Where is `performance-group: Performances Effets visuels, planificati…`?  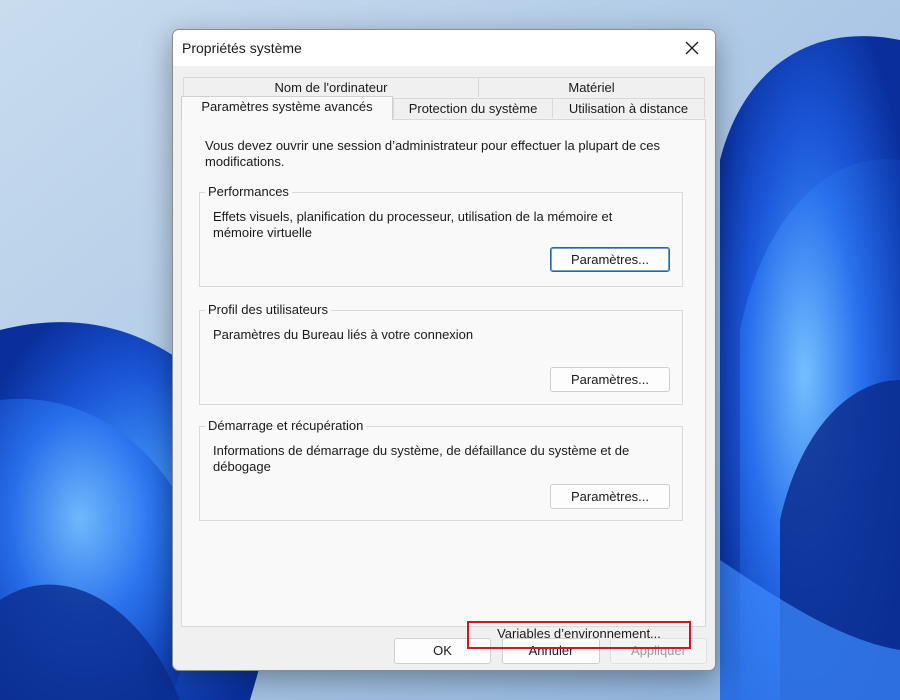
performance-group: Performances Effets visuels, planificati… is located at coordinates (441, 235).